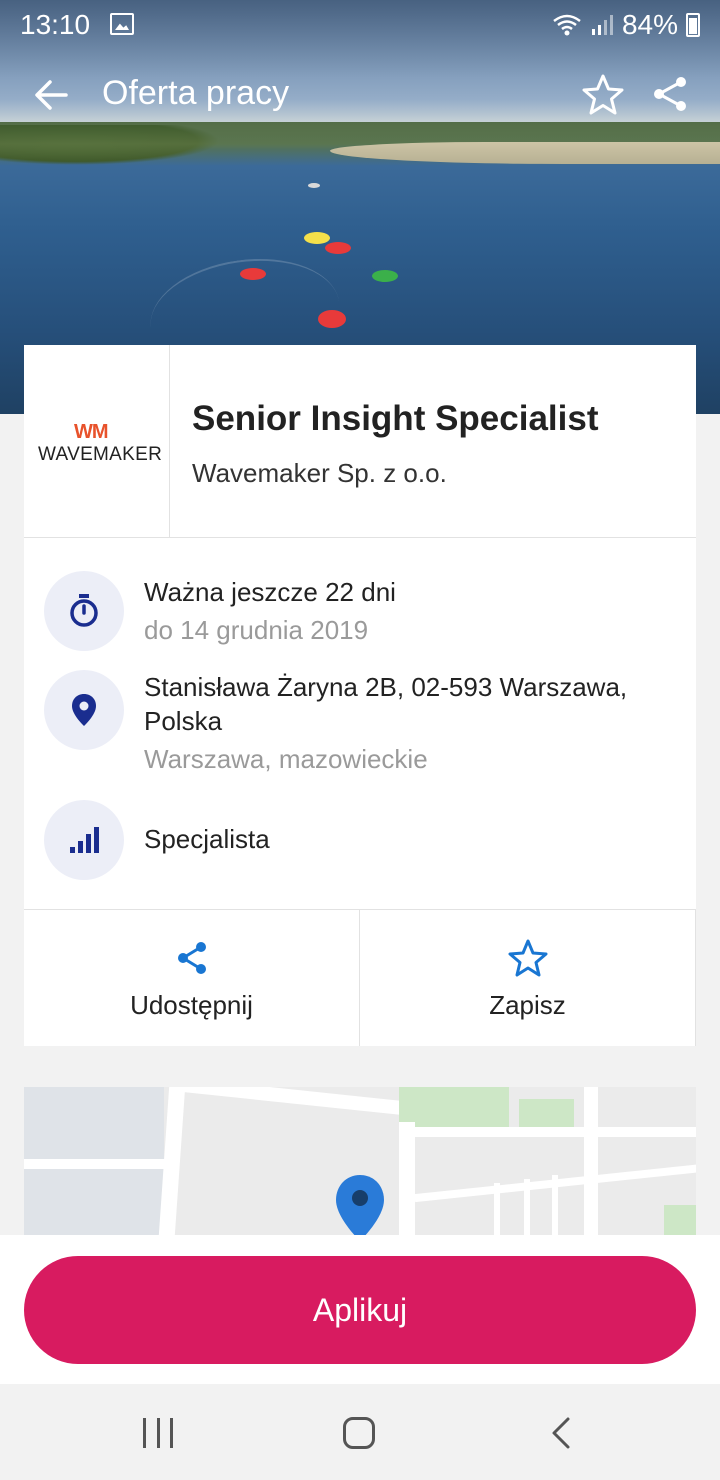  What do you see at coordinates (286, 759) in the screenshot?
I see `location-region: Warszawa, mazowieckie` at bounding box center [286, 759].